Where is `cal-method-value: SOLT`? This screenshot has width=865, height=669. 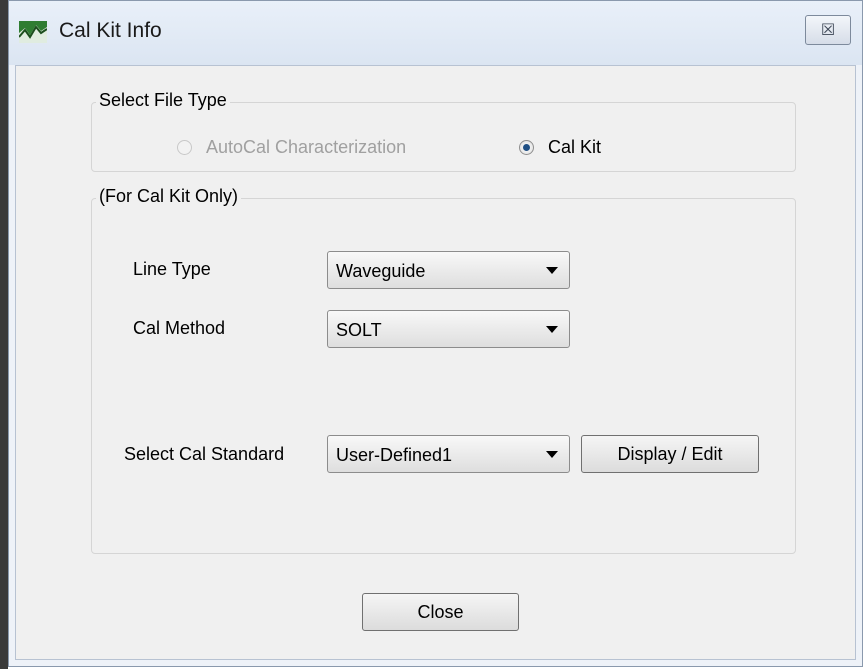 cal-method-value: SOLT is located at coordinates (359, 330).